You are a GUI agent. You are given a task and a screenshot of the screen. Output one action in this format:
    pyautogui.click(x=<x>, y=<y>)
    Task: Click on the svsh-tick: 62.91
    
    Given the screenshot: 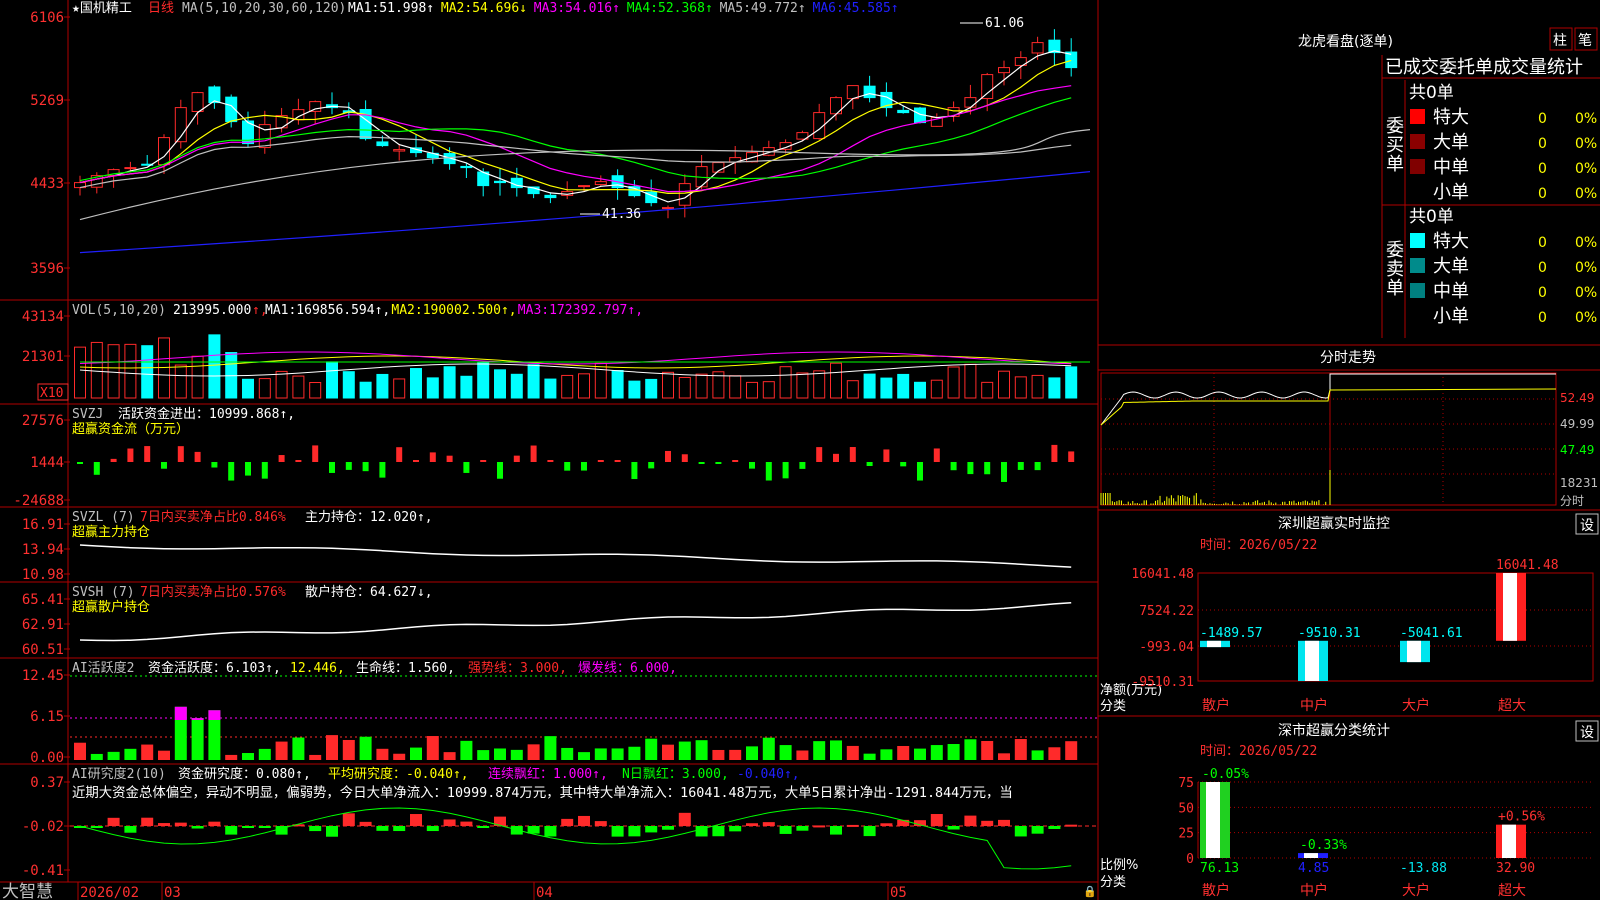 What is the action you would take?
    pyautogui.click(x=43, y=625)
    